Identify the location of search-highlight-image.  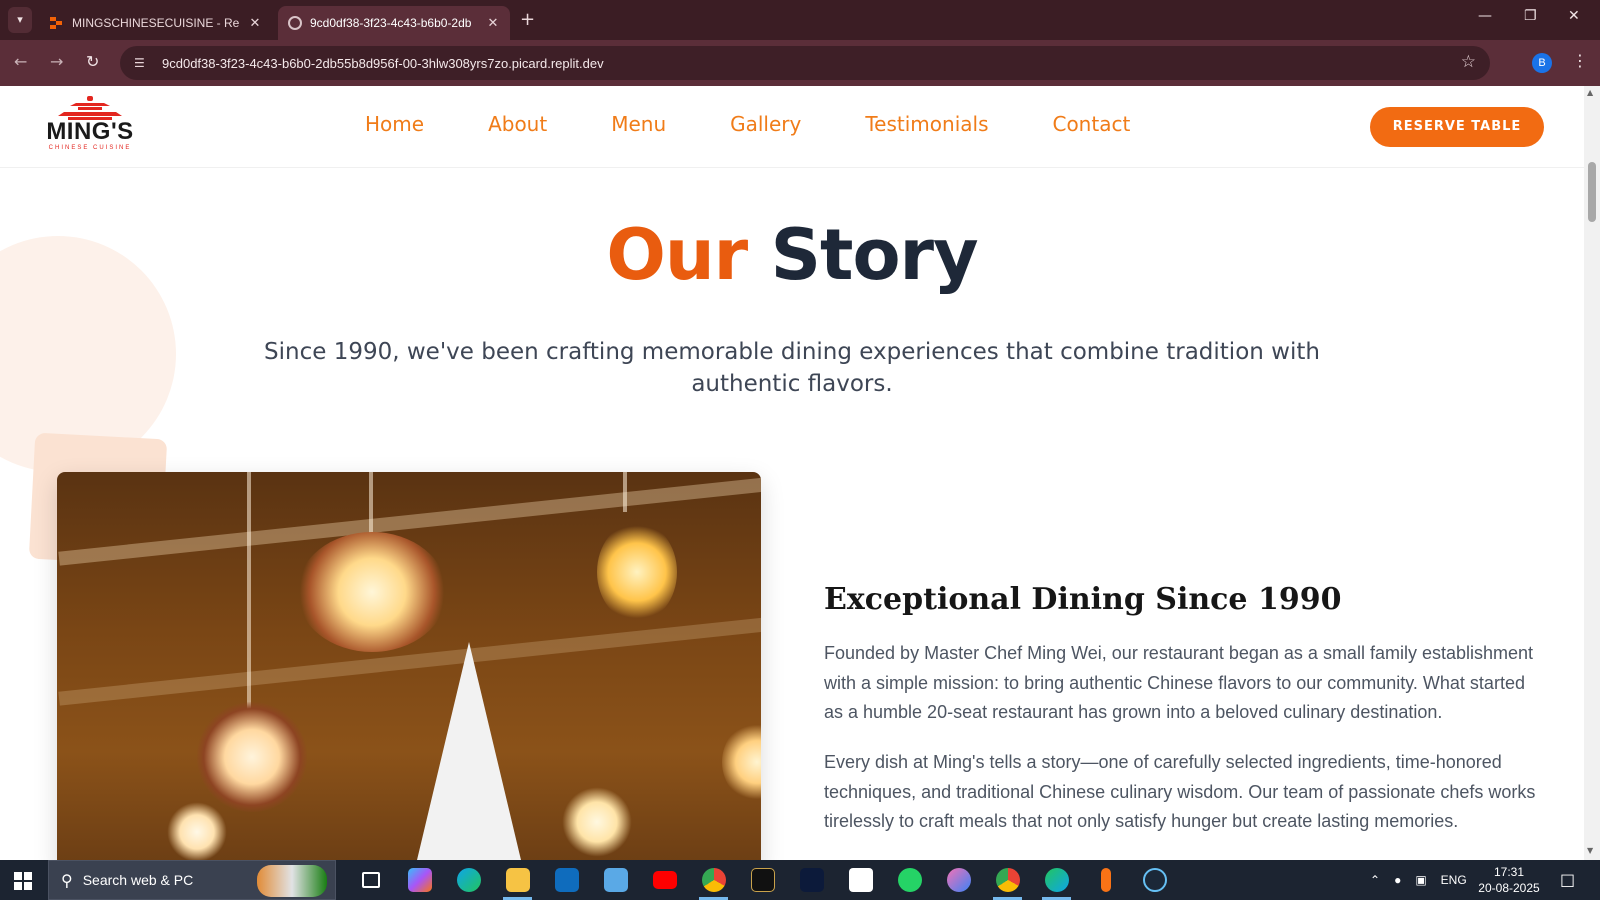
(292, 881).